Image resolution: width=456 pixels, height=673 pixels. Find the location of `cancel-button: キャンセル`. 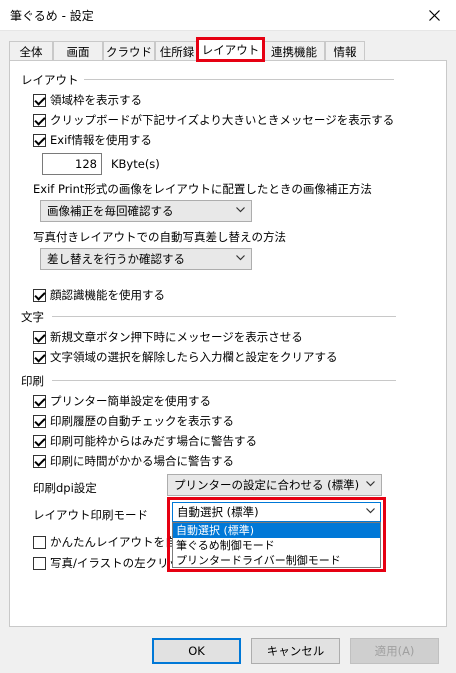

cancel-button: キャンセル is located at coordinates (295, 651).